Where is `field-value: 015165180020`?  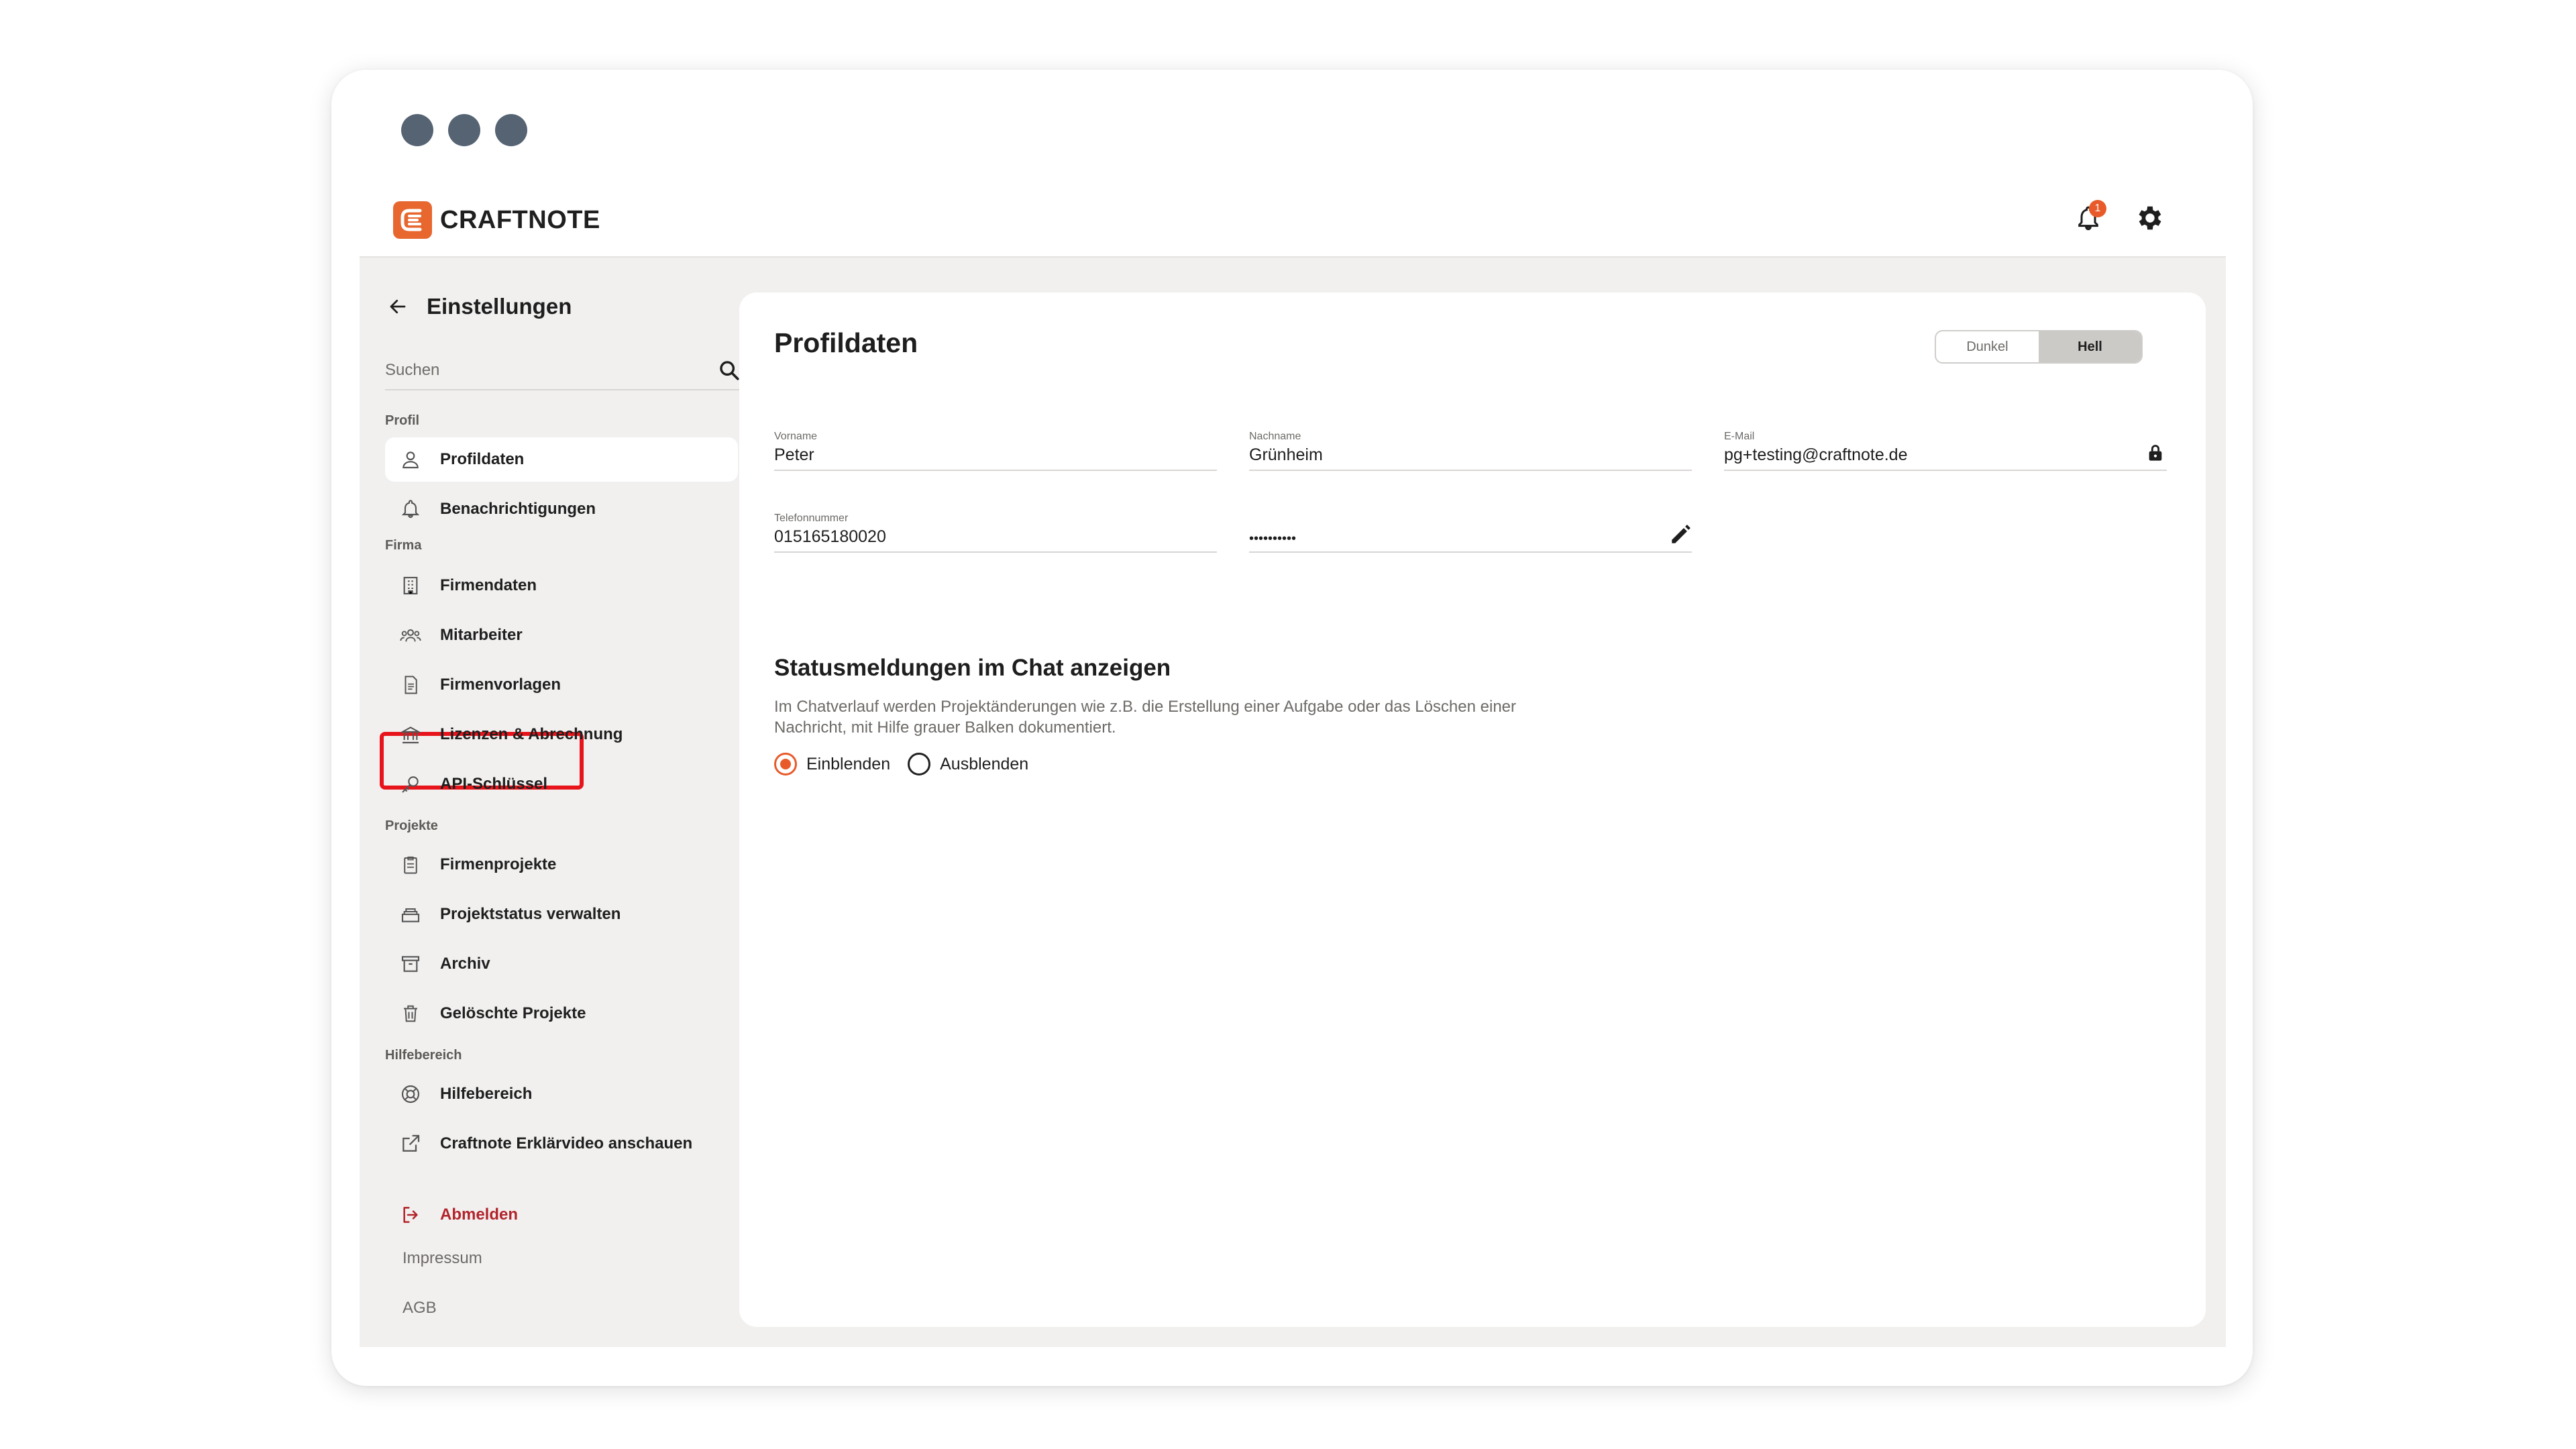
field-value: 015165180020 is located at coordinates (830, 536).